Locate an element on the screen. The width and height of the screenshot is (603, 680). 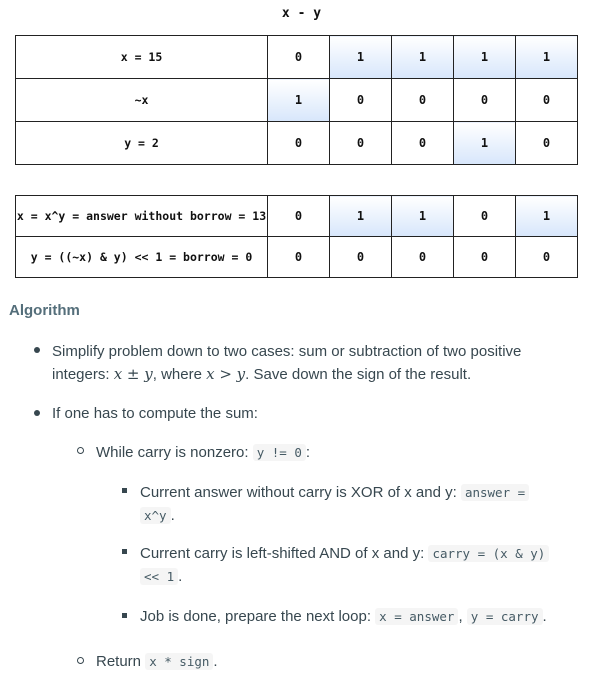
bit-row: x = 15 0 1 1 1 1 is located at coordinates (296, 57).